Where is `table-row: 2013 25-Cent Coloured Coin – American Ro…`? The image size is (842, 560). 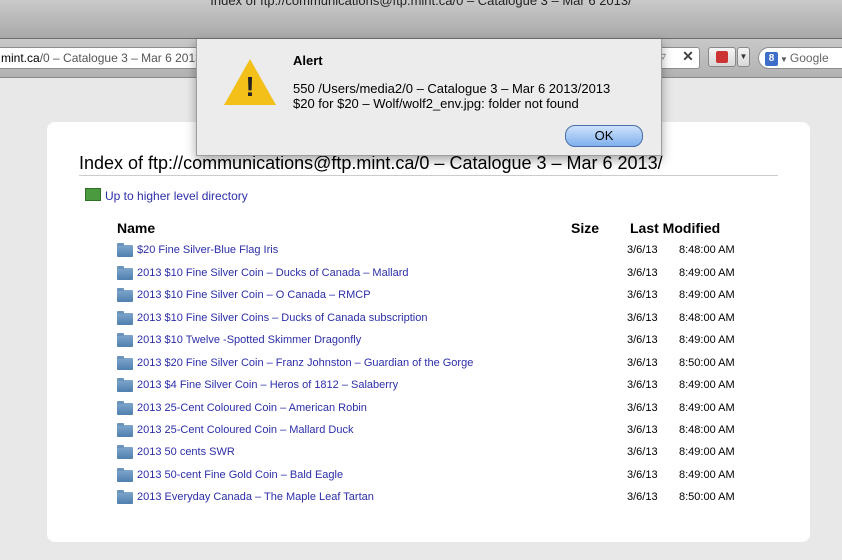
table-row: 2013 25-Cent Coloured Coin – American Ro… is located at coordinates (432, 411).